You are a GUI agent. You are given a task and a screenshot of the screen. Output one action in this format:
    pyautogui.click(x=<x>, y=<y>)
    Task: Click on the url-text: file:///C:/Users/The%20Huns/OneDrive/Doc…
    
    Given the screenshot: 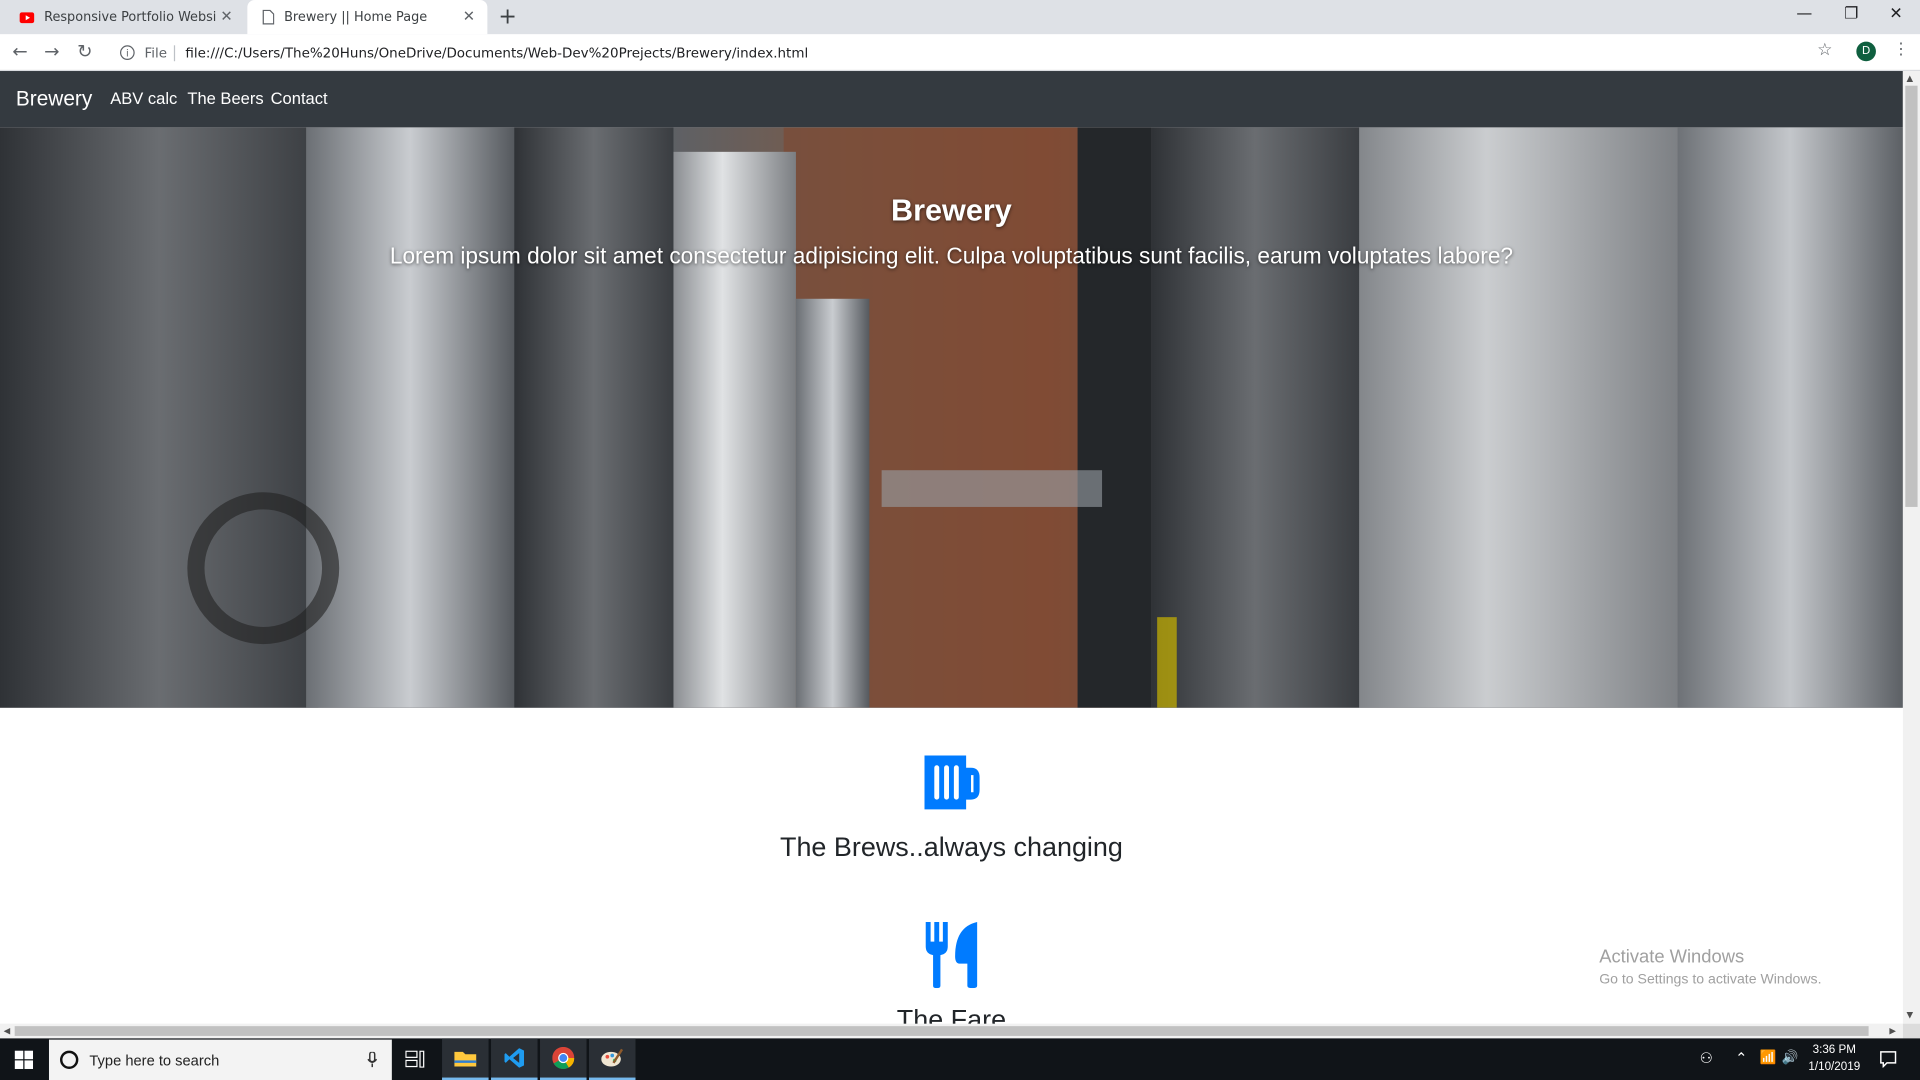 What is the action you would take?
    pyautogui.click(x=496, y=53)
    